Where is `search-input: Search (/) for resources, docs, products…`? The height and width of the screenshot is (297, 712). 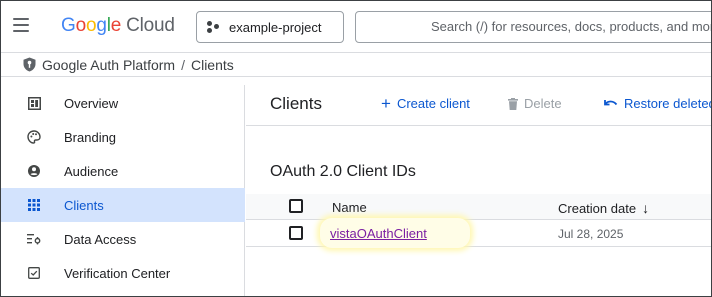
search-input: Search (/) for resources, docs, products… is located at coordinates (533, 27).